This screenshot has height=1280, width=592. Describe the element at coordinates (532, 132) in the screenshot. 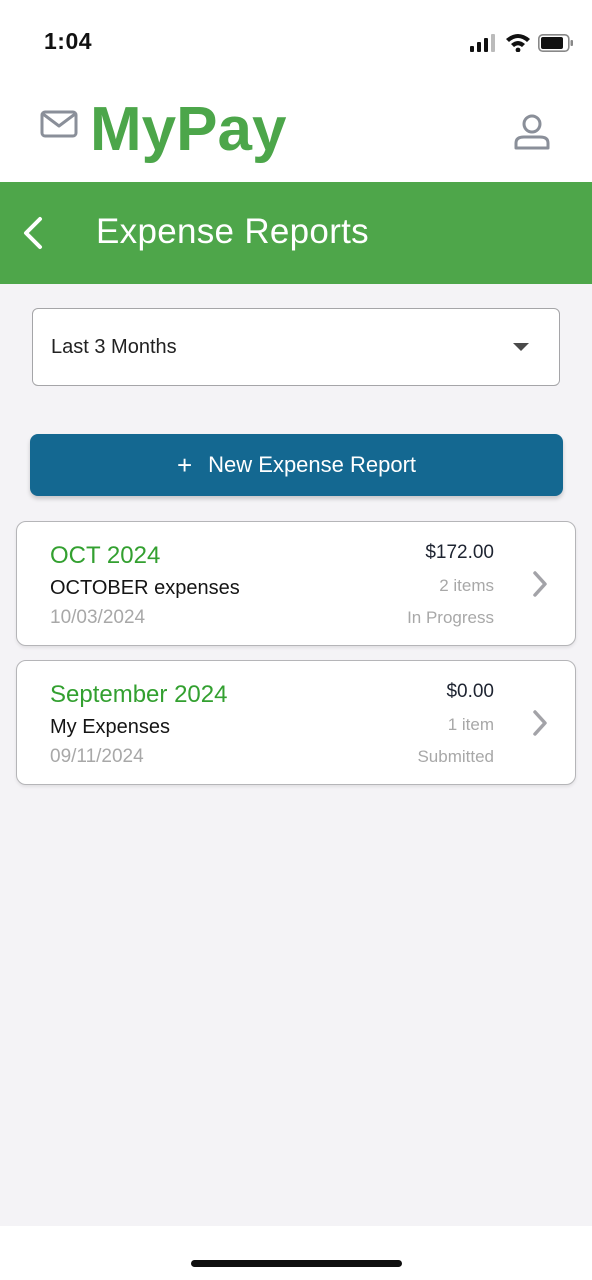

I see `profile-icon` at that location.